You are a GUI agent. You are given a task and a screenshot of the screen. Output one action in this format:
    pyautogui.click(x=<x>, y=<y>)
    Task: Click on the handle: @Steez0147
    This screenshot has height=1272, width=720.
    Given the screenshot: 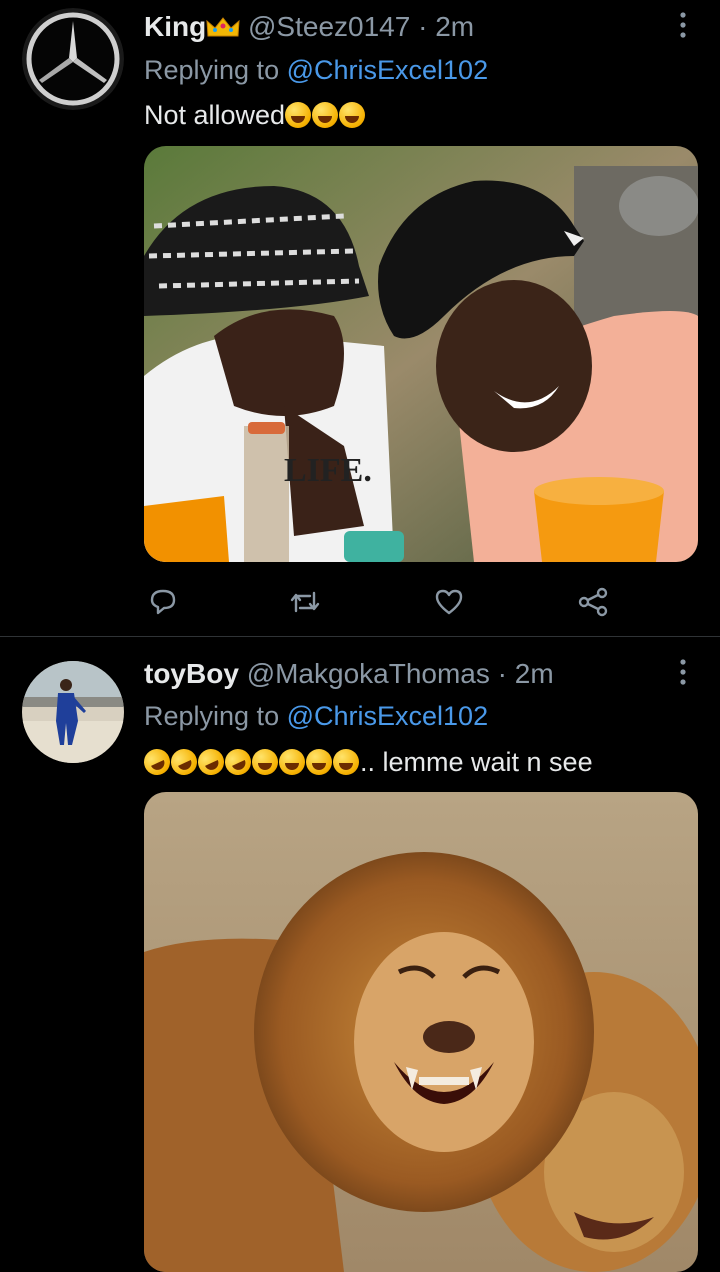 What is the action you would take?
    pyautogui.click(x=329, y=26)
    